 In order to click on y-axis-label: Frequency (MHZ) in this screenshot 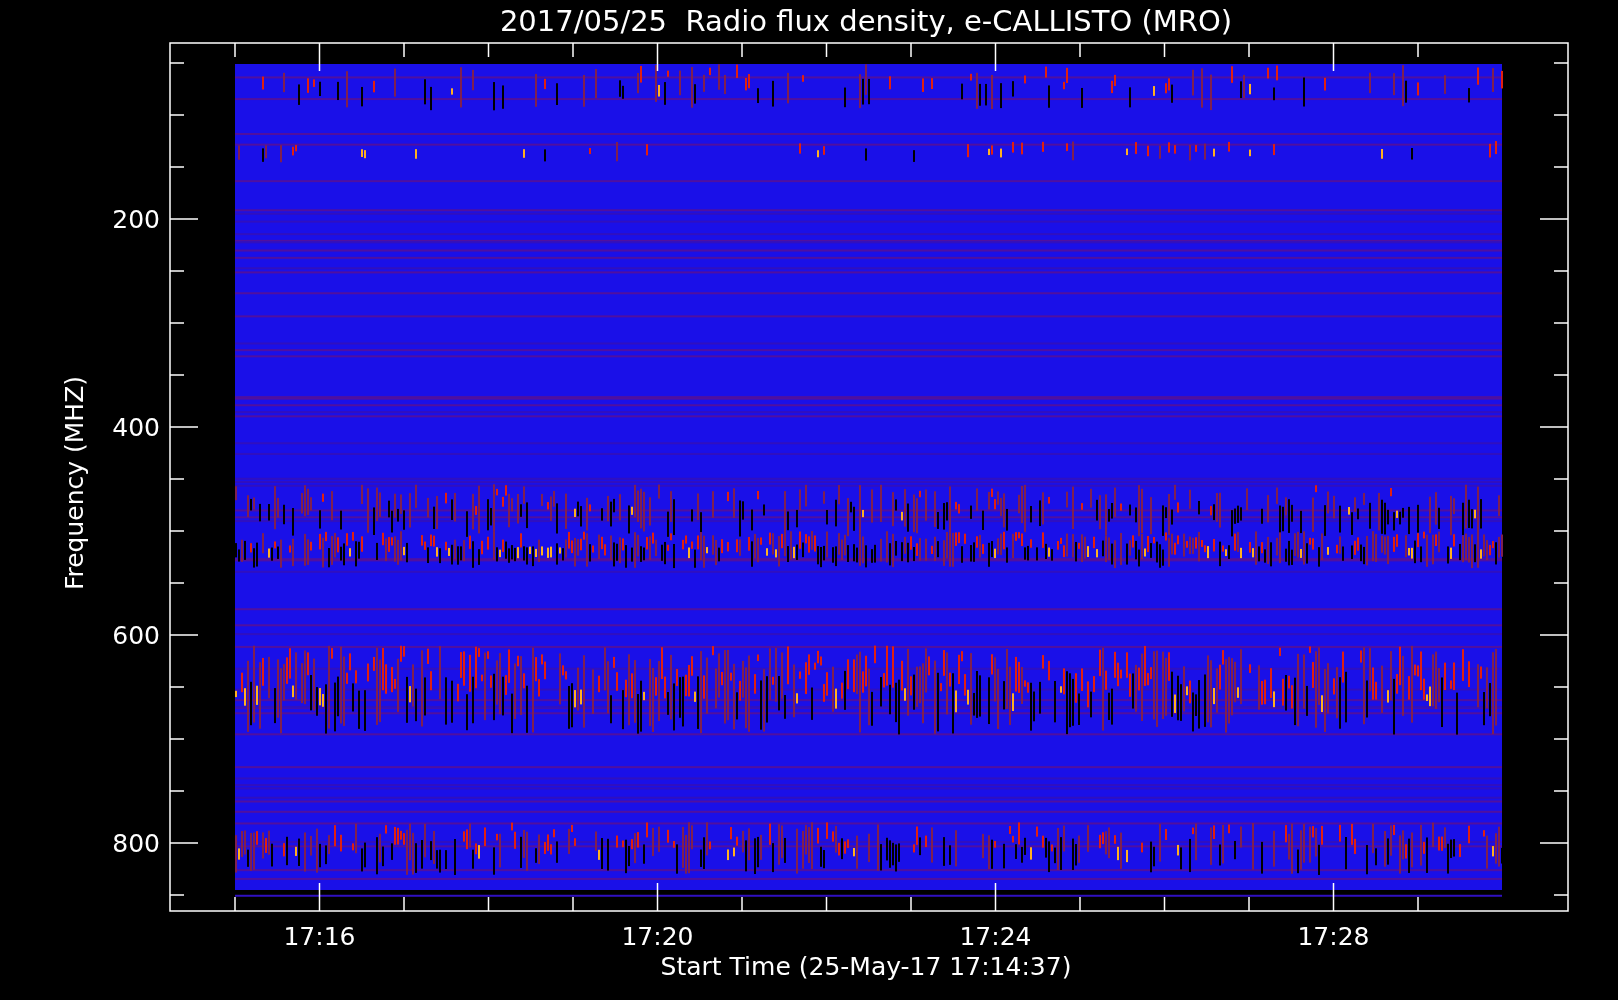, I will do `click(74, 483)`.